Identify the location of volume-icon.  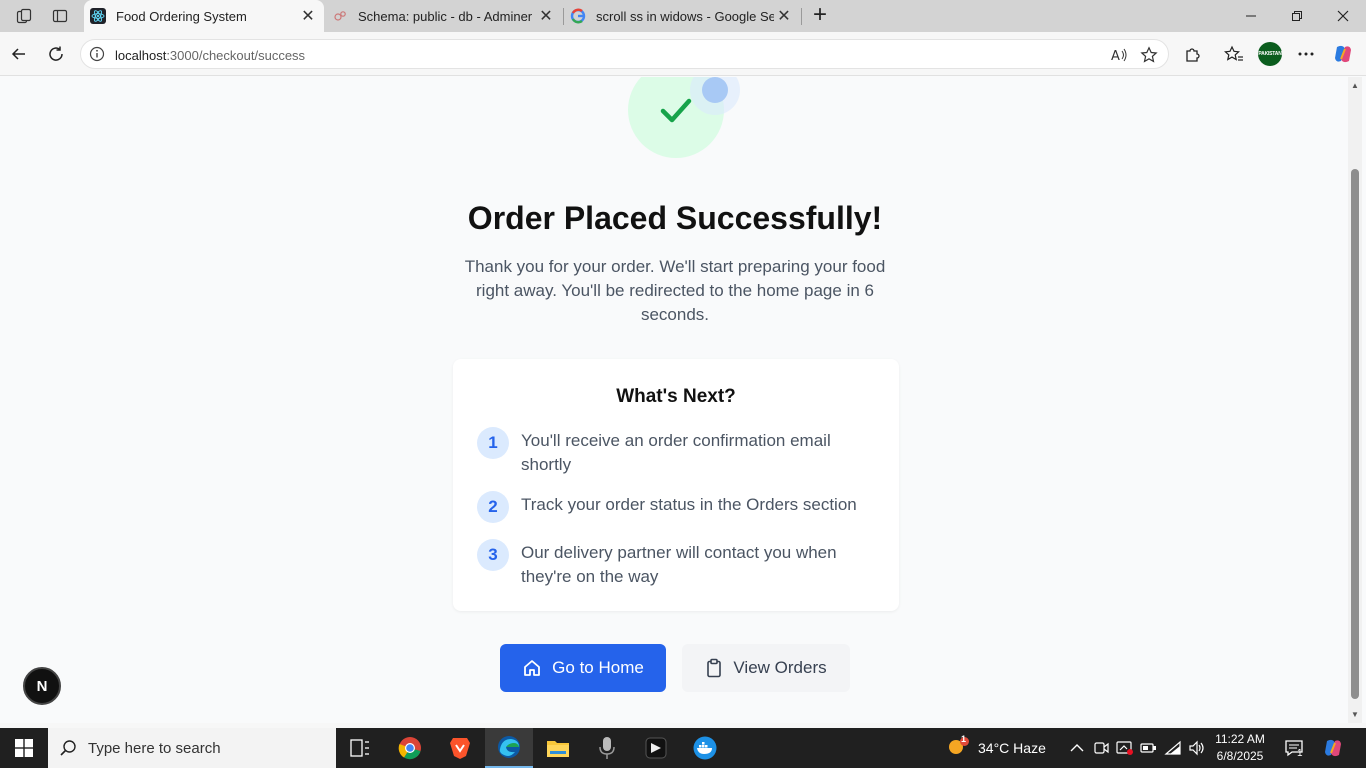
(1197, 748).